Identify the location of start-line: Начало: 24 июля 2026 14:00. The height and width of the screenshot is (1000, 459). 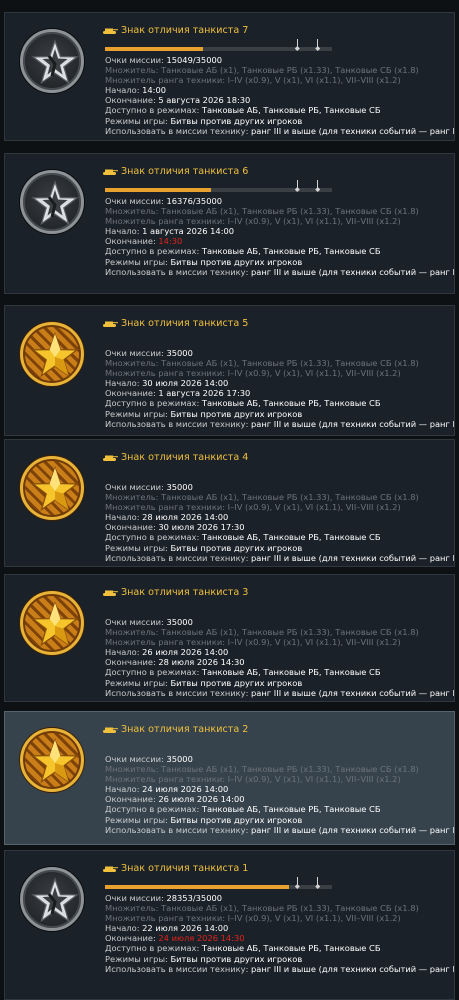
(279, 789).